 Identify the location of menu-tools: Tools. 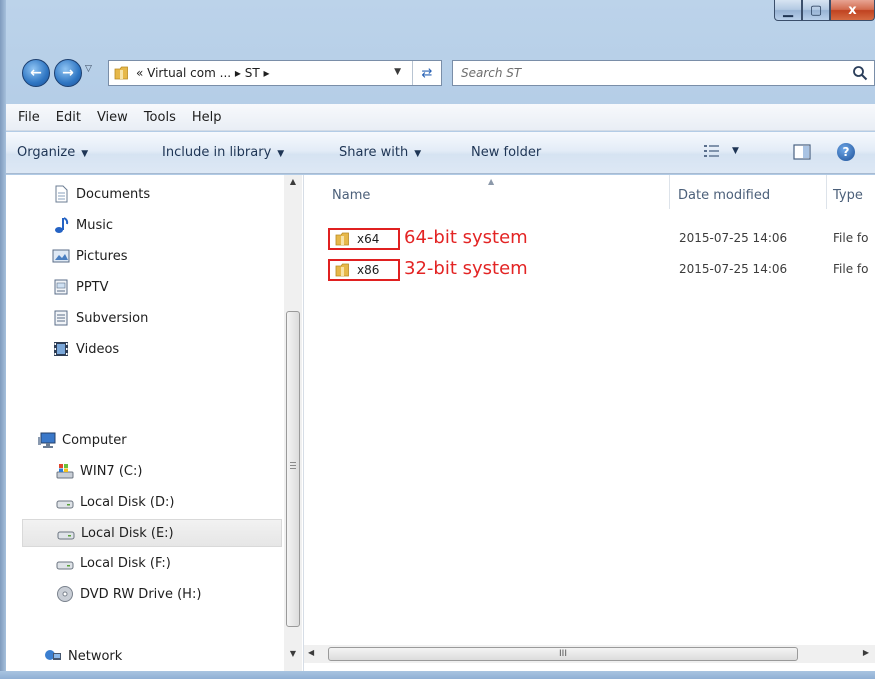
(160, 117).